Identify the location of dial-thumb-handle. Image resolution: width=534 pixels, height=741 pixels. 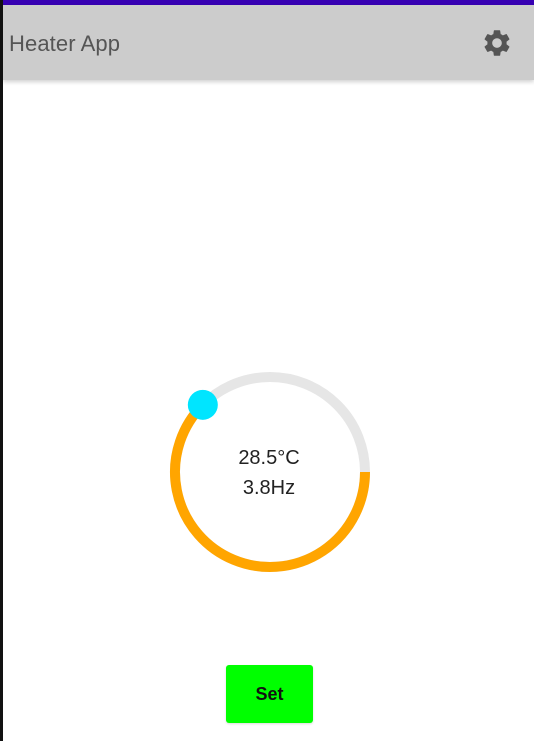
(202, 404).